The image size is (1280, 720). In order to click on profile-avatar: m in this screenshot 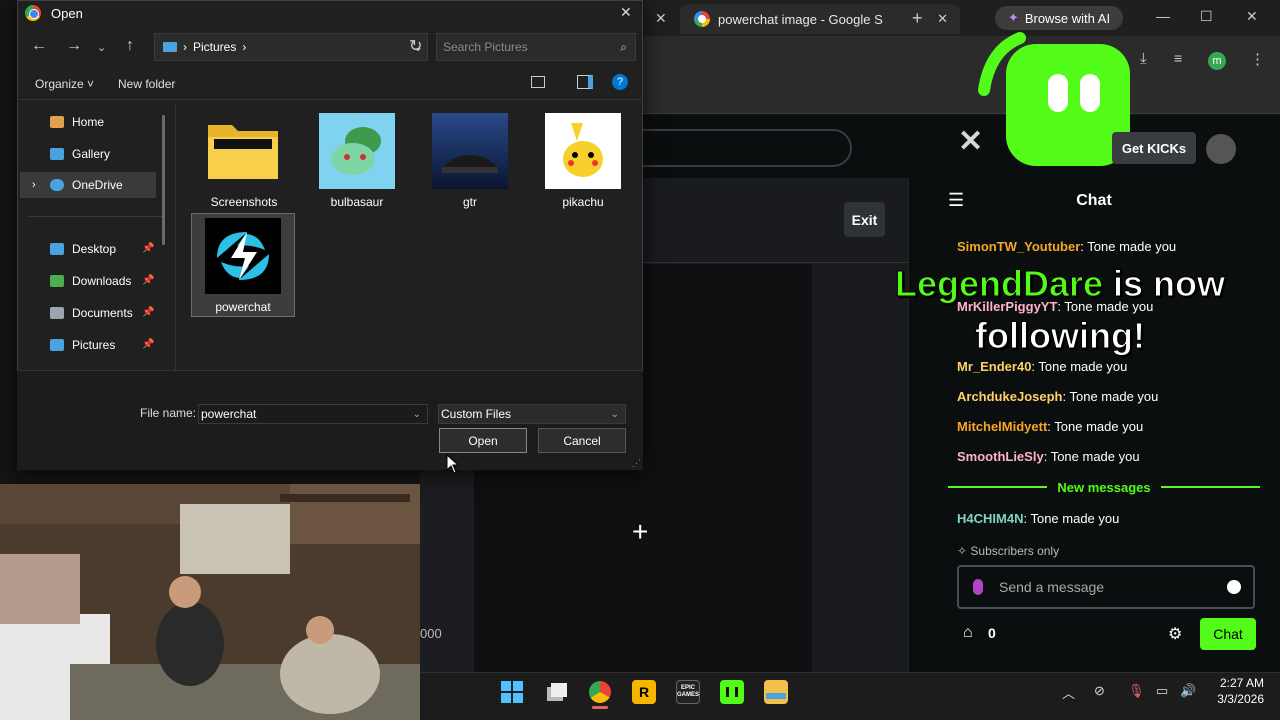, I will do `click(1217, 61)`.